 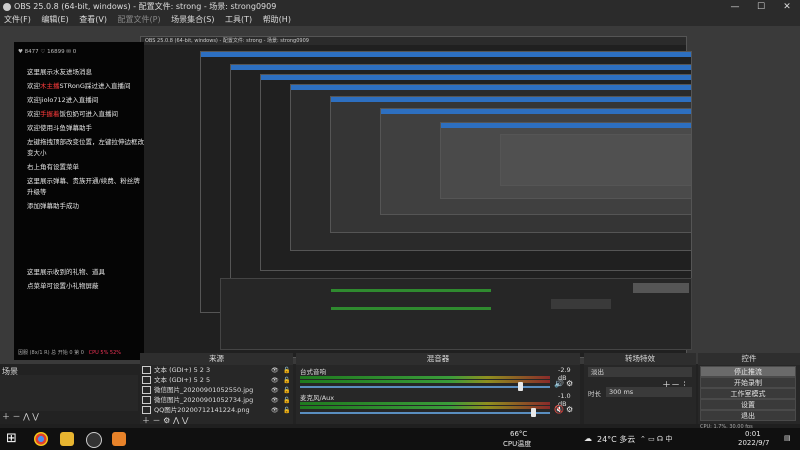 I want to click on add-scene-icon: ＋, so click(x=6, y=416).